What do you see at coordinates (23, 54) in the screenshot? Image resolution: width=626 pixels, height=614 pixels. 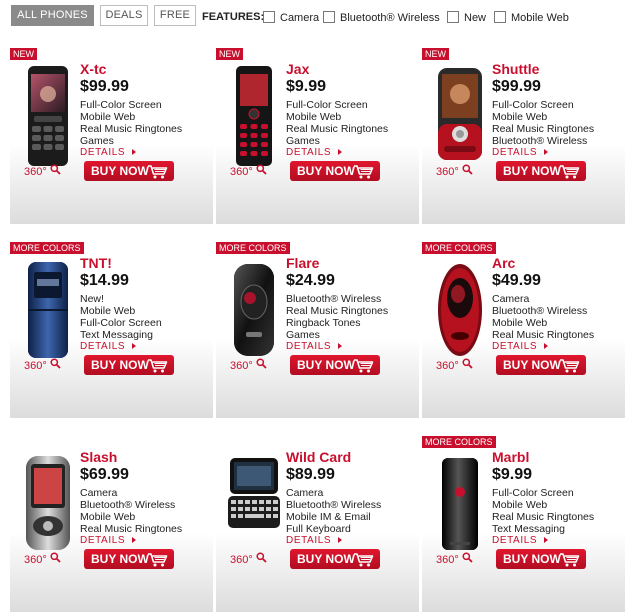 I see `product-badge: NEW` at bounding box center [23, 54].